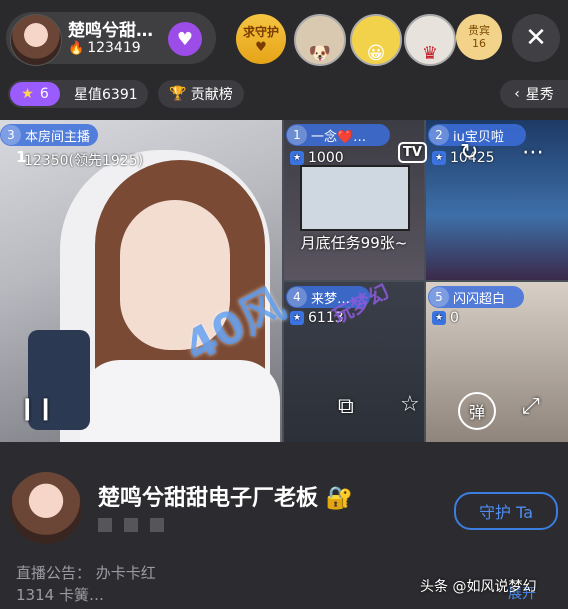  I want to click on star-outline-icon: ☆, so click(410, 404).